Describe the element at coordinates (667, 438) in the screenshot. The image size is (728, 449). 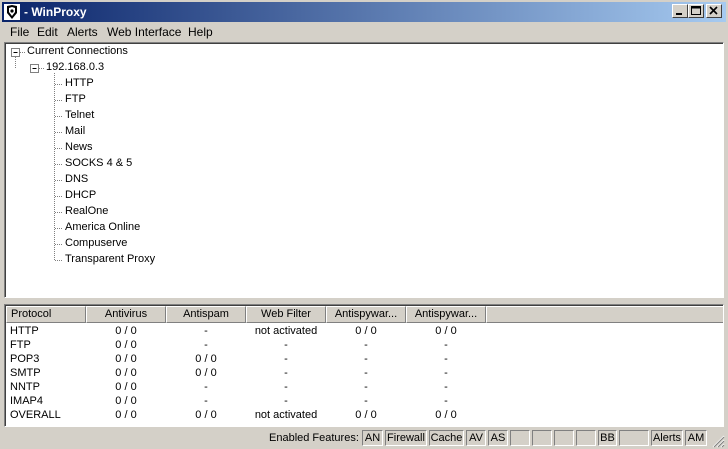
I see `feature-alerts: Alerts` at that location.